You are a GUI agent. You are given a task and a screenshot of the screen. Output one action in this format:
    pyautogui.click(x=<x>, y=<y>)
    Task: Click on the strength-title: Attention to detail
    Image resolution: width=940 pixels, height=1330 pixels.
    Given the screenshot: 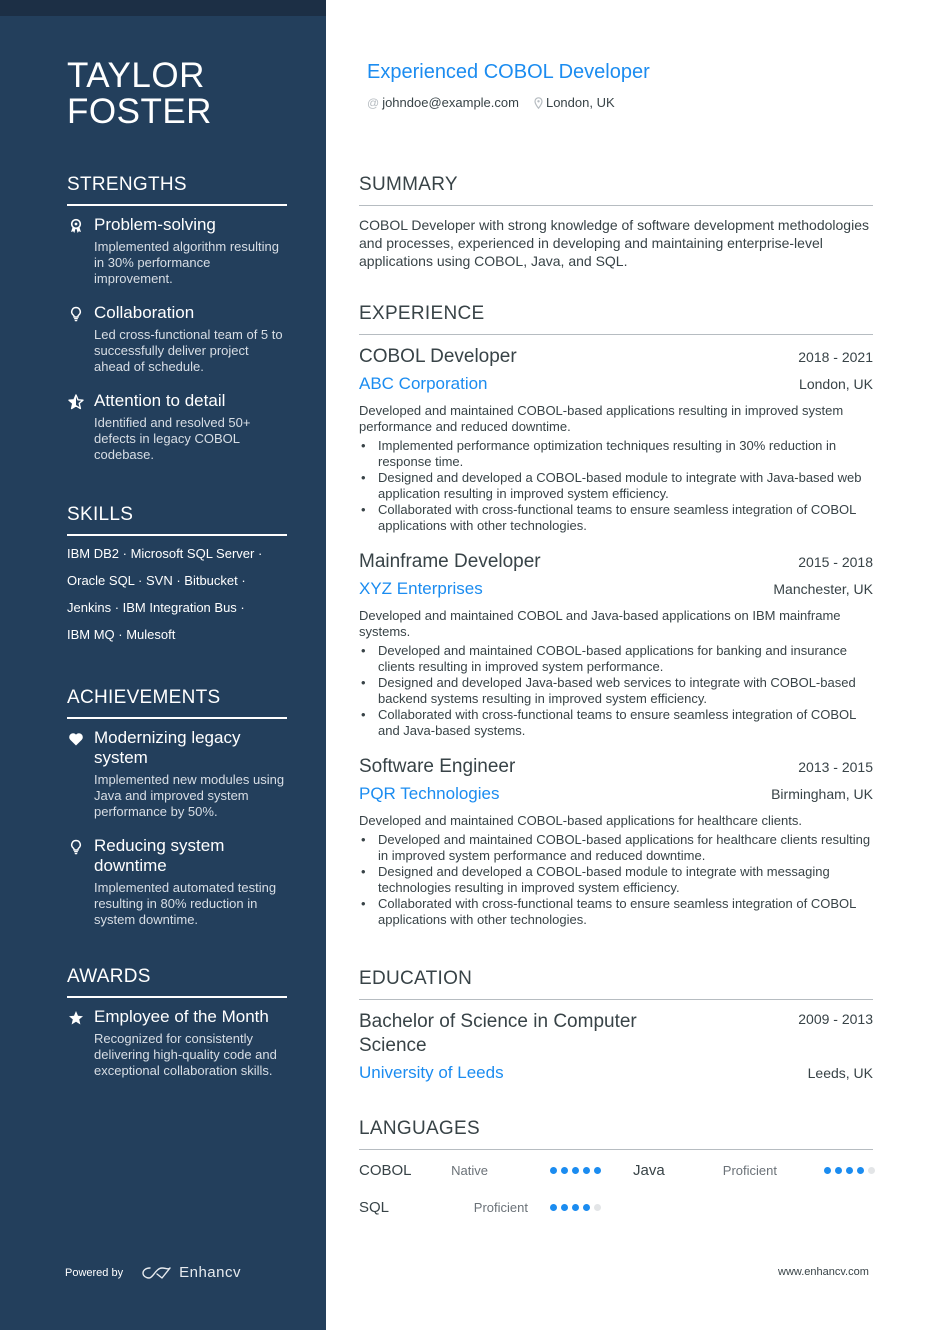 What is the action you would take?
    pyautogui.click(x=160, y=400)
    